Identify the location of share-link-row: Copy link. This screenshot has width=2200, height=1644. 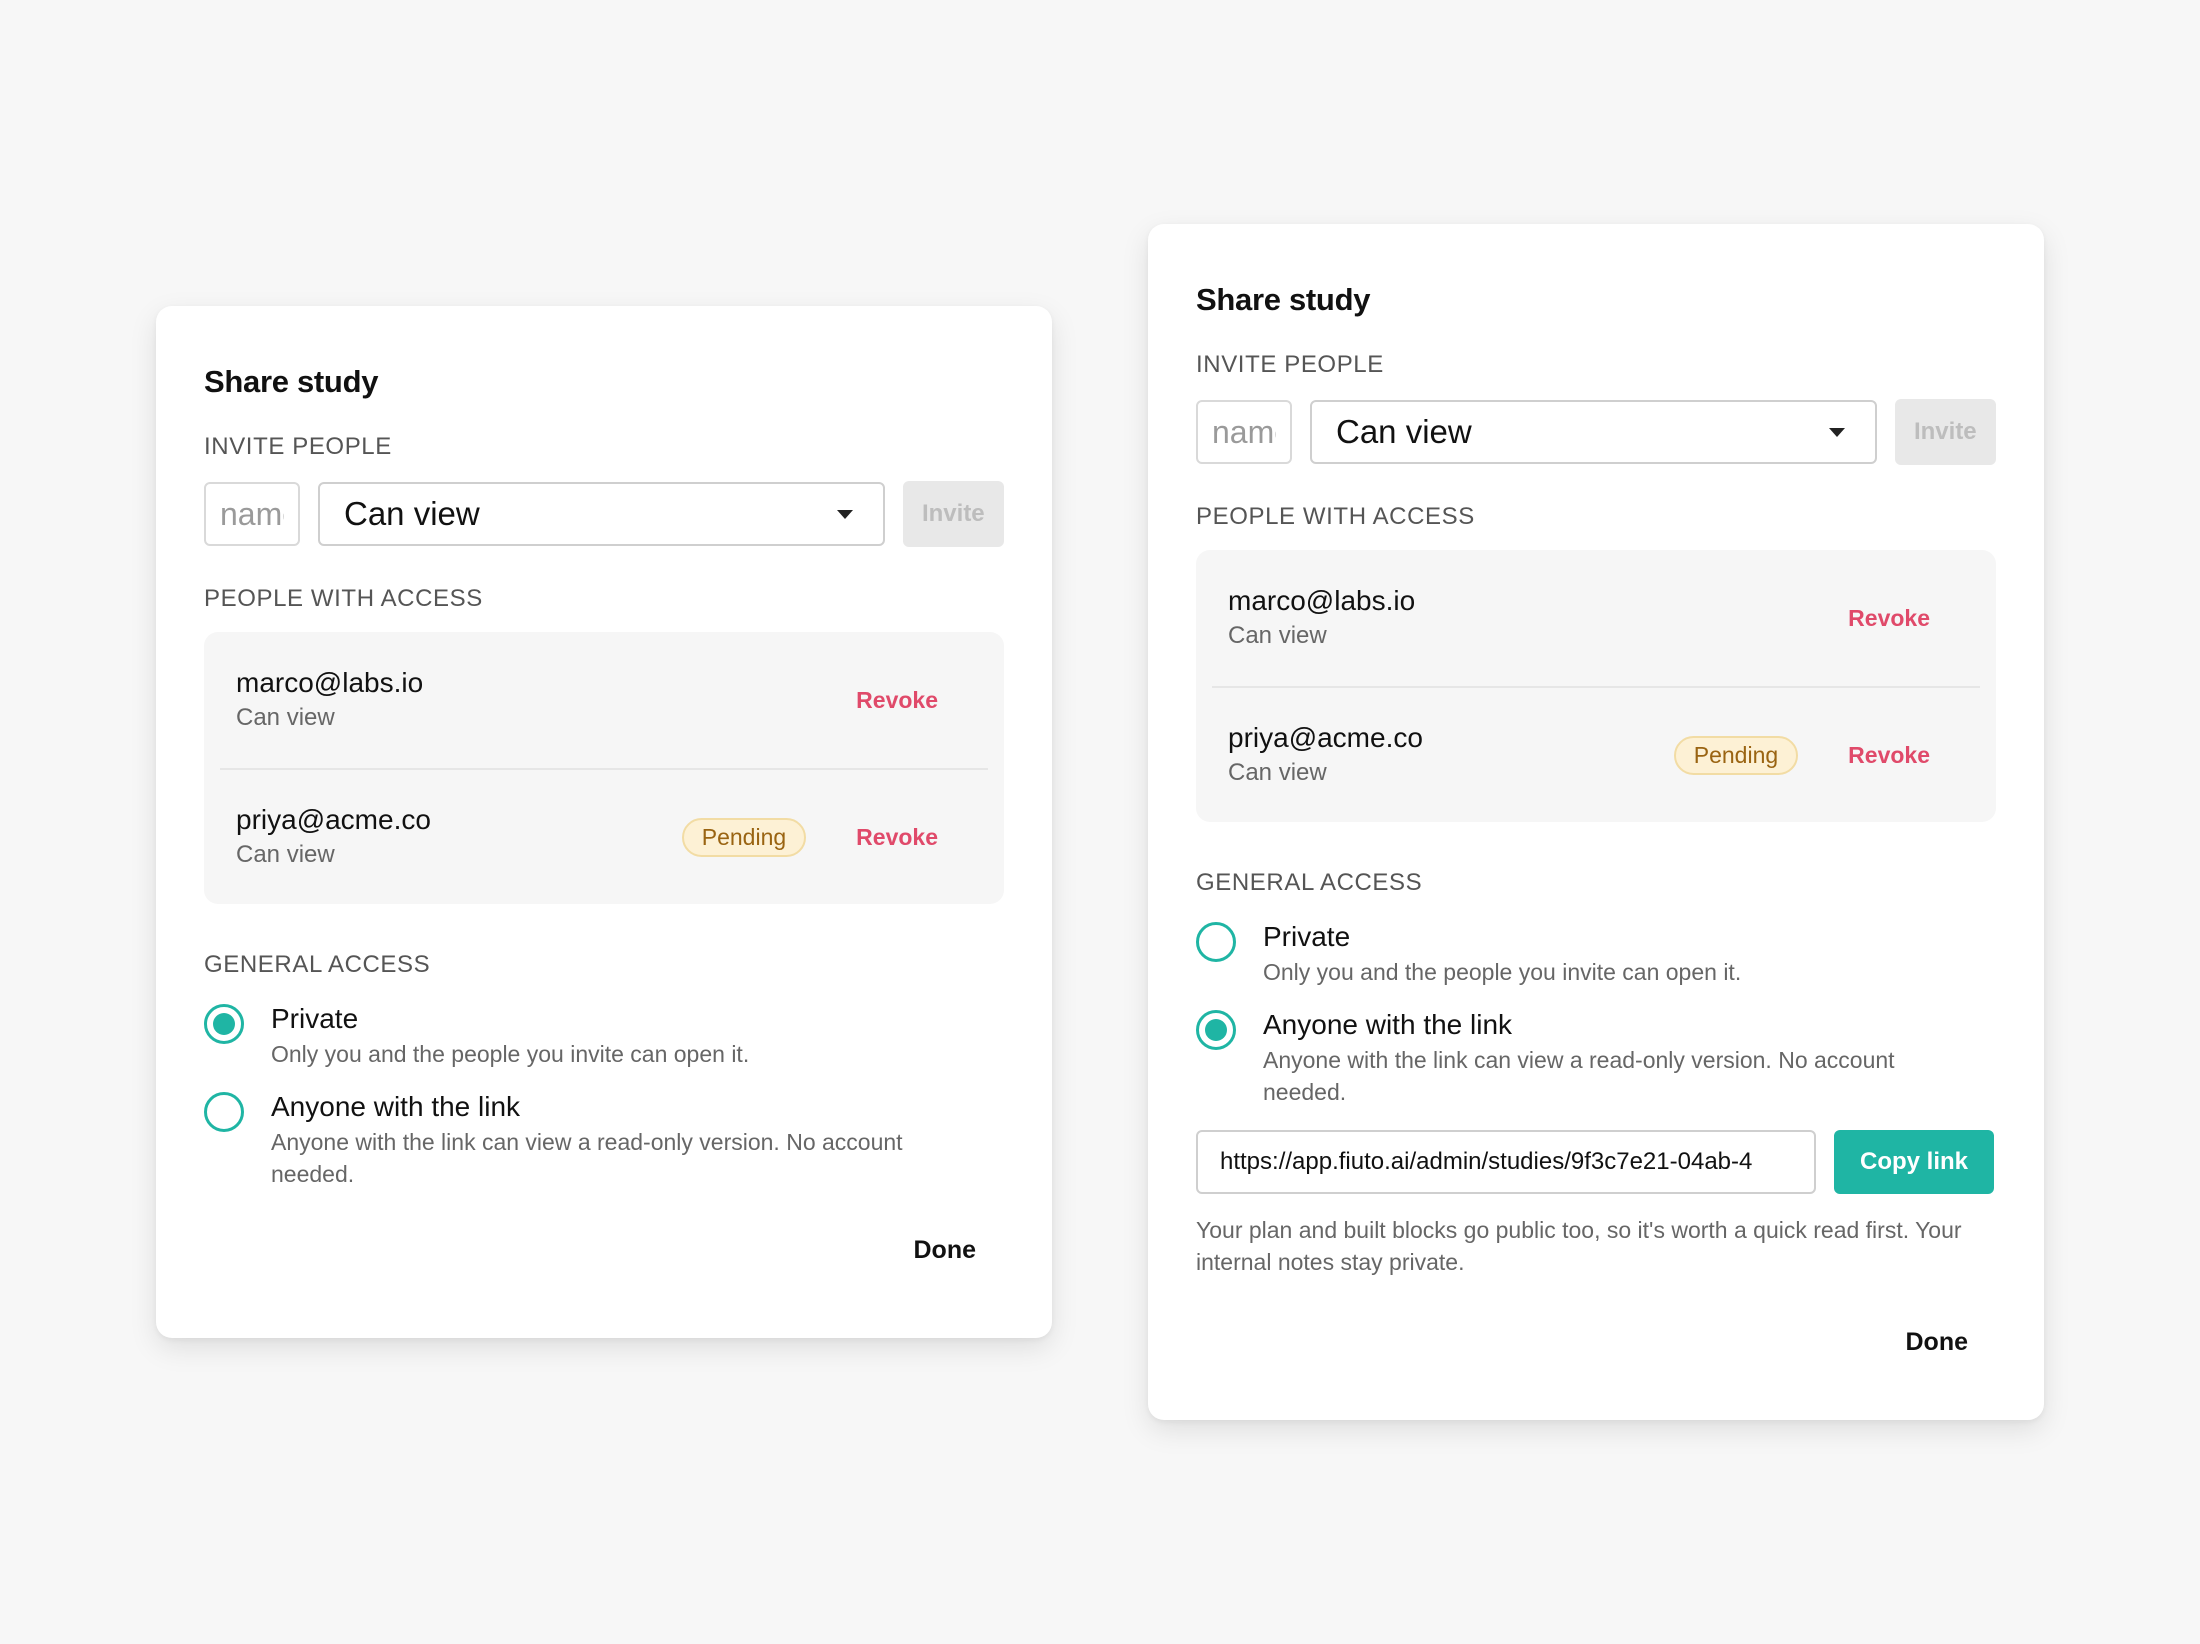
(1596, 1162).